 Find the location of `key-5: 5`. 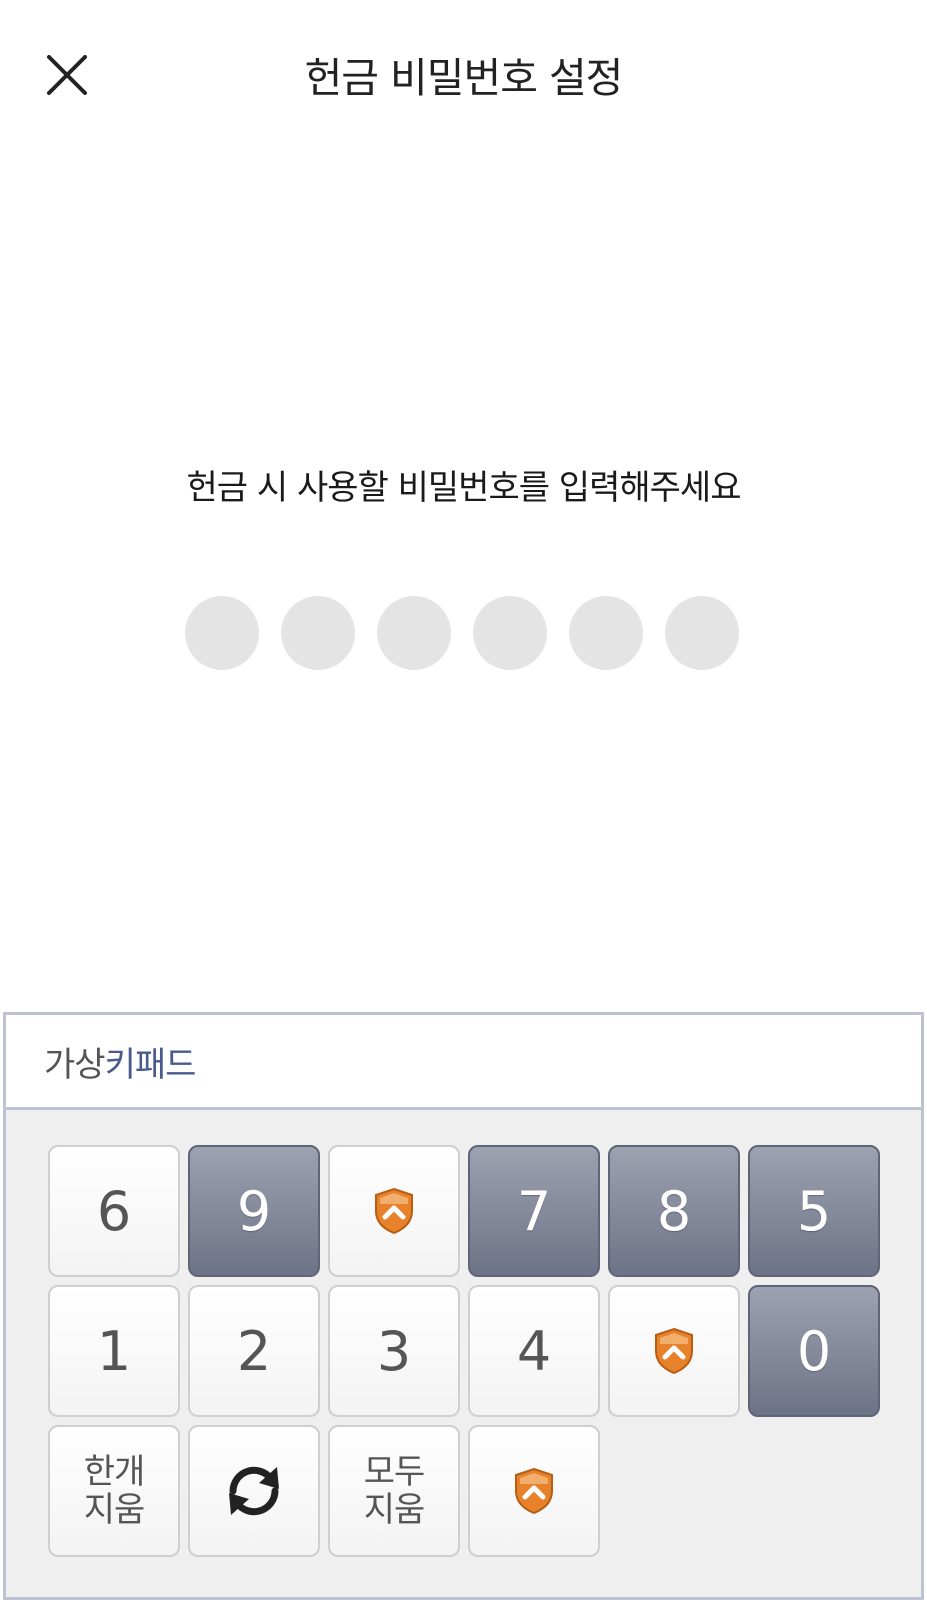

key-5: 5 is located at coordinates (814, 1211).